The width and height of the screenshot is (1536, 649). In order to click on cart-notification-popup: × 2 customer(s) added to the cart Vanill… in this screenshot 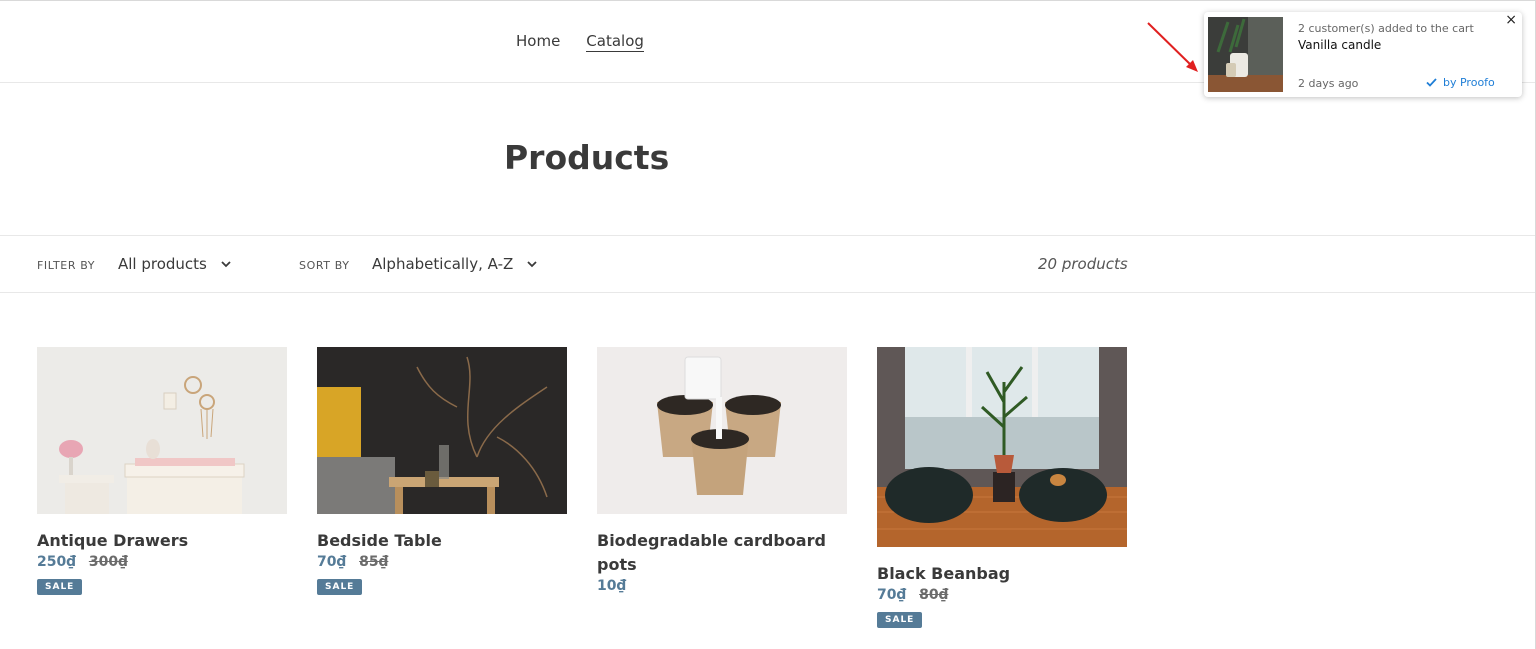, I will do `click(1363, 54)`.